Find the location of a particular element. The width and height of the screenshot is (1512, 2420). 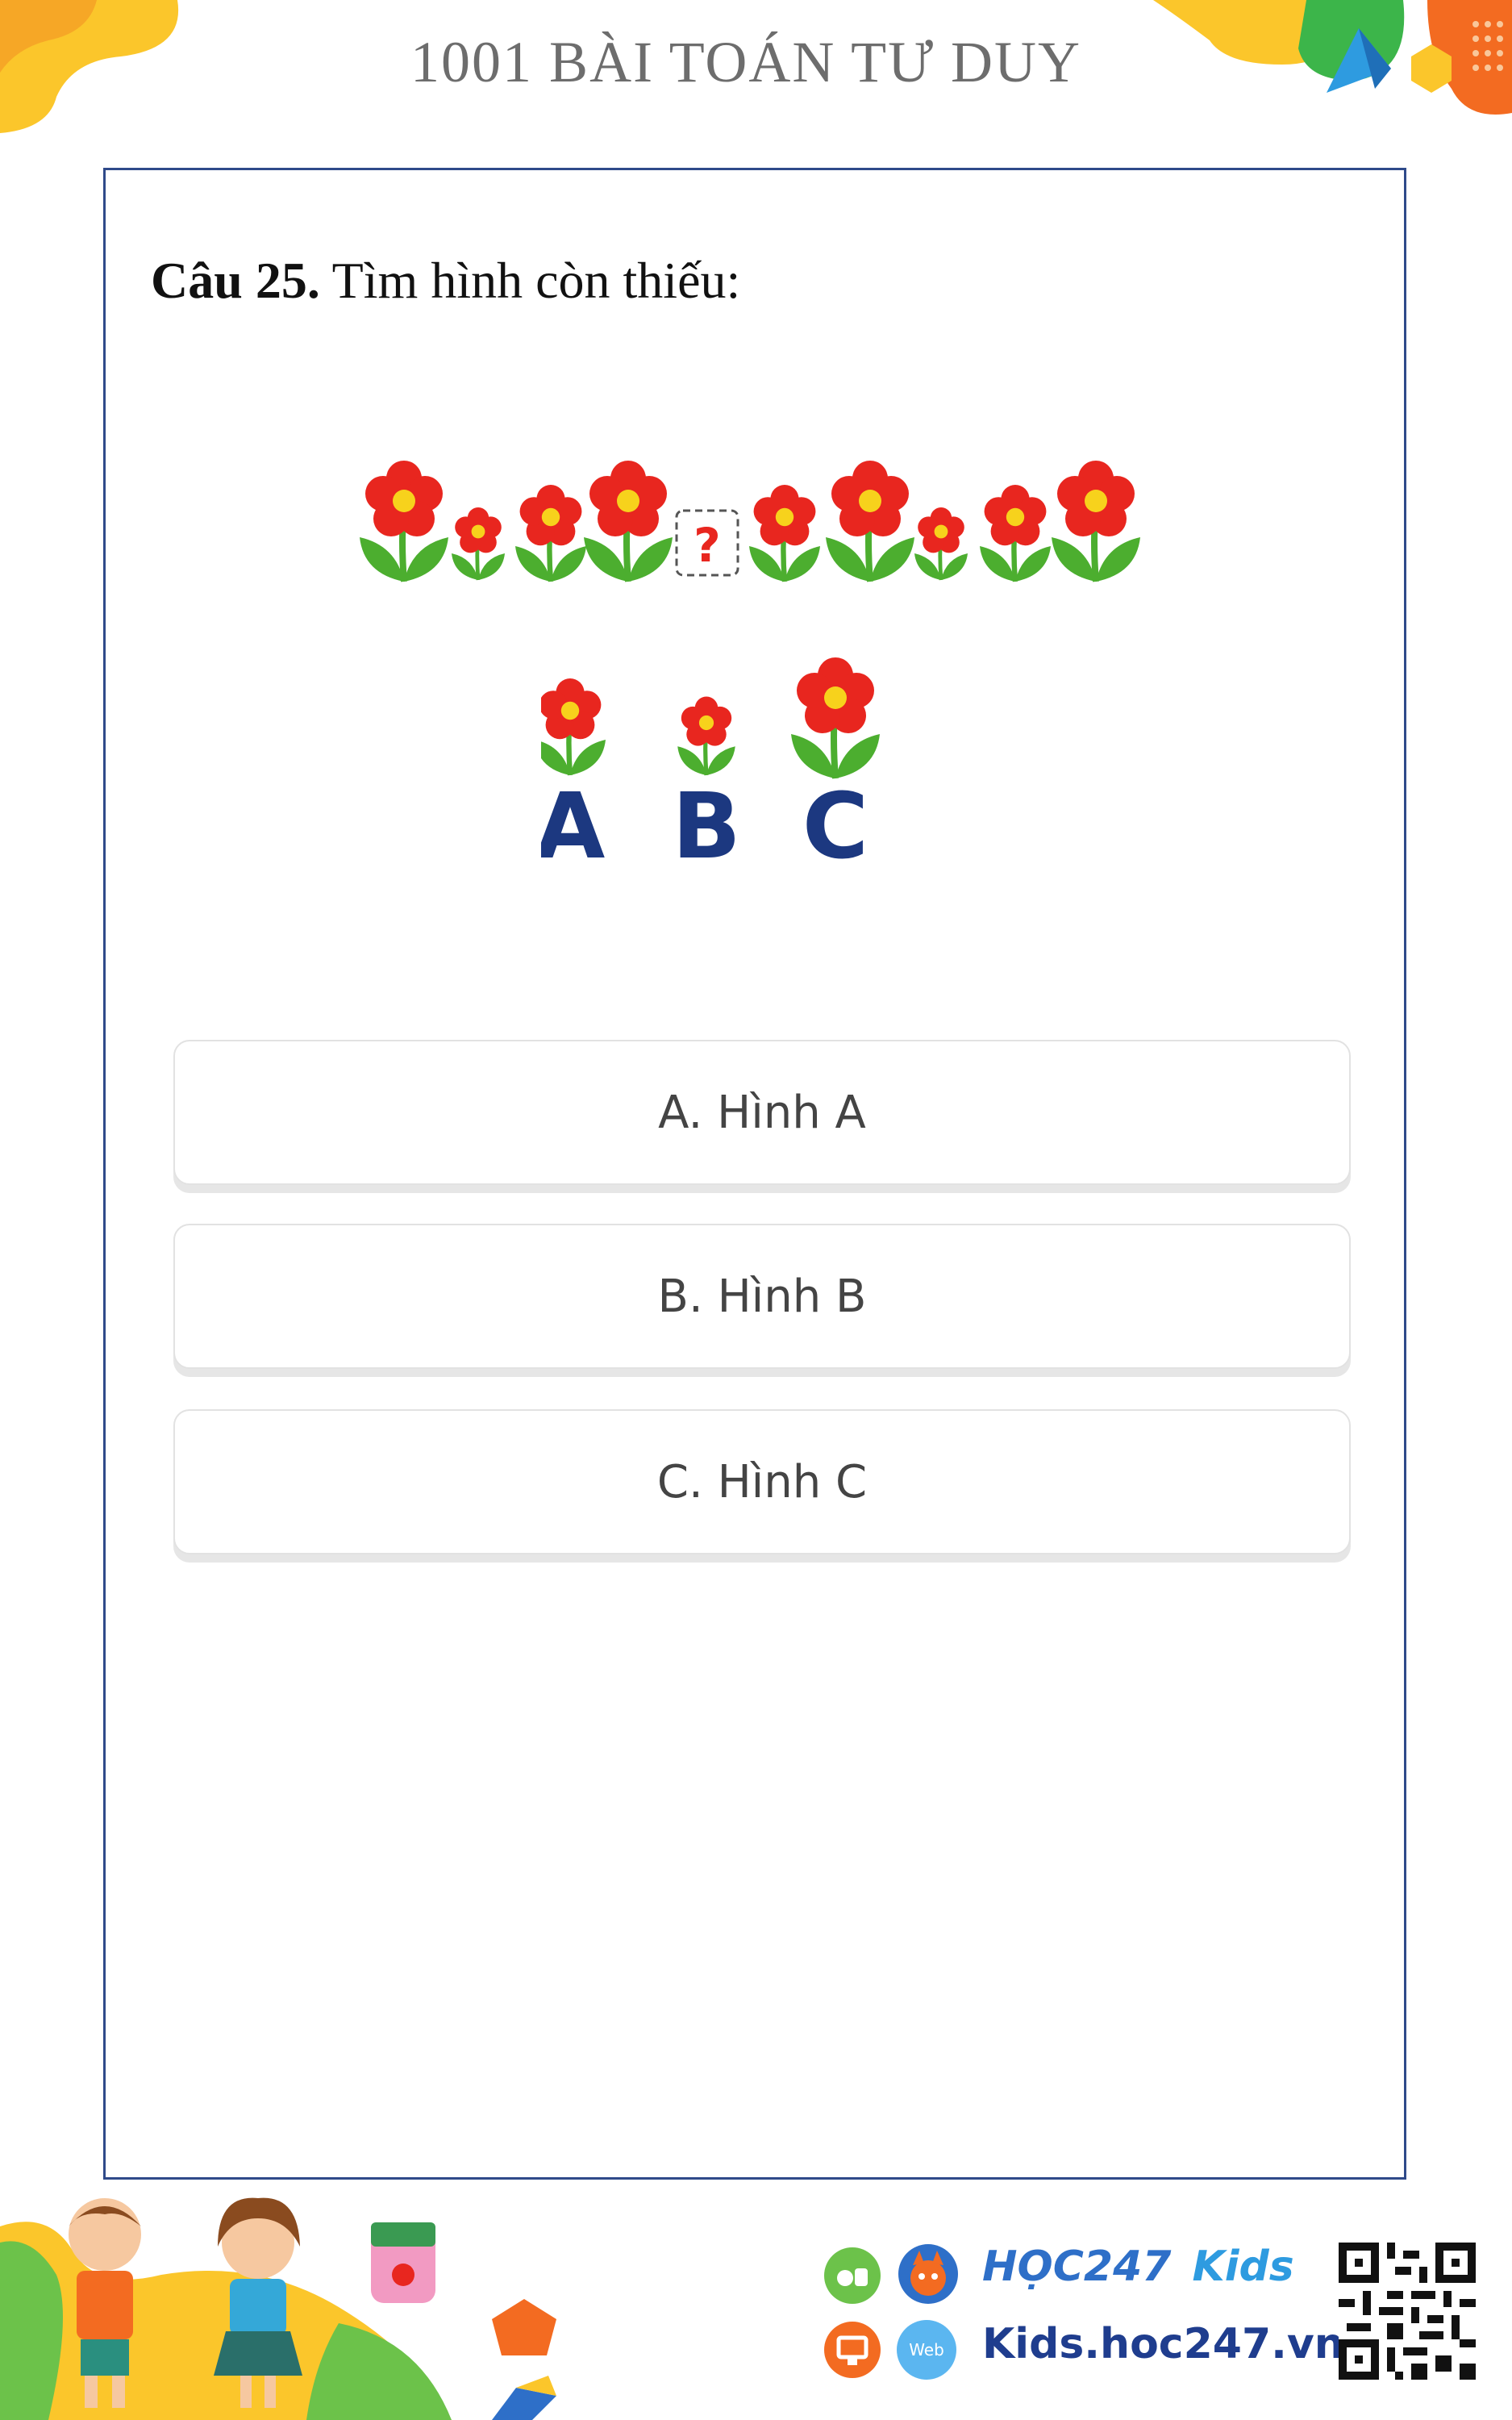

kids-illustration is located at coordinates (278, 2308).